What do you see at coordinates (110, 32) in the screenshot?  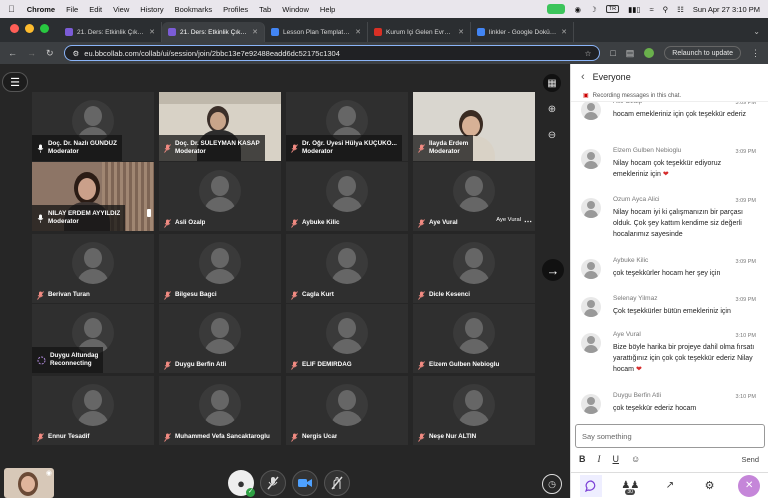 I see `browser-tab: 21. Ders: Etkinlik Çıktılarının S ✕` at bounding box center [110, 32].